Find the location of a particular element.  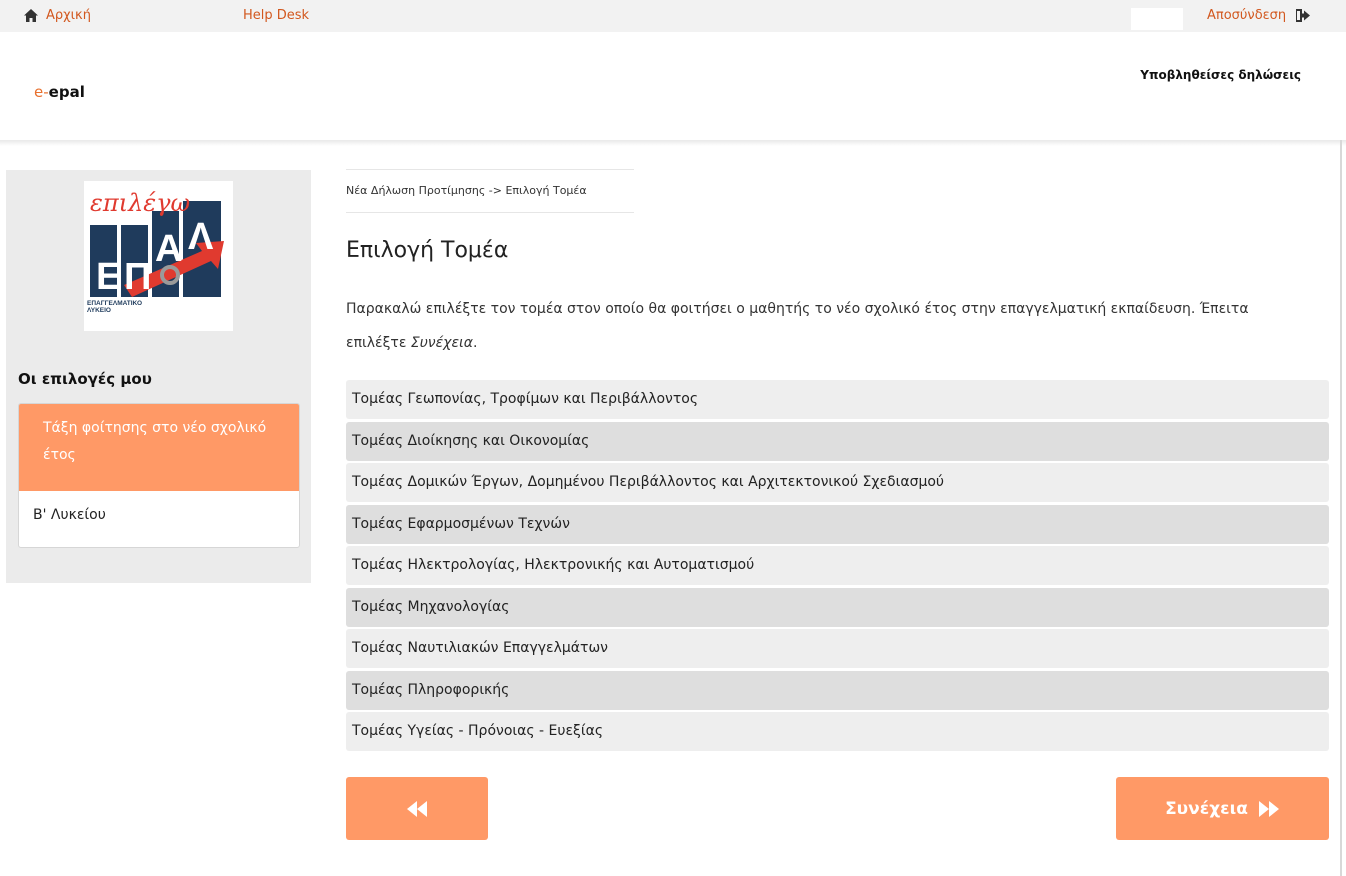

sector-option: Τομέας Ναυτιλιακών Επαγγελμάτων is located at coordinates (837, 648).